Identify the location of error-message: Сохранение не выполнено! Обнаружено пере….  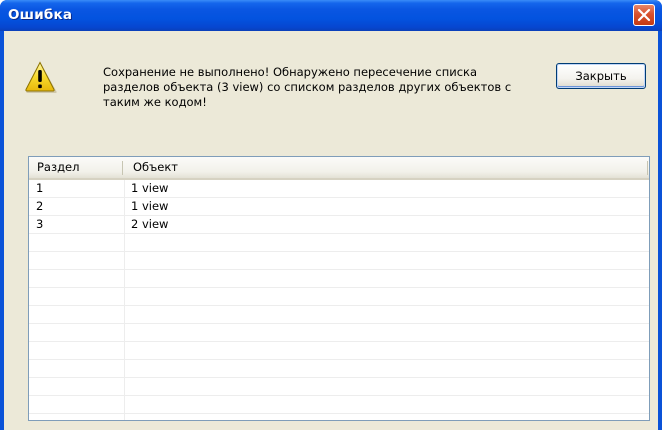
(307, 87).